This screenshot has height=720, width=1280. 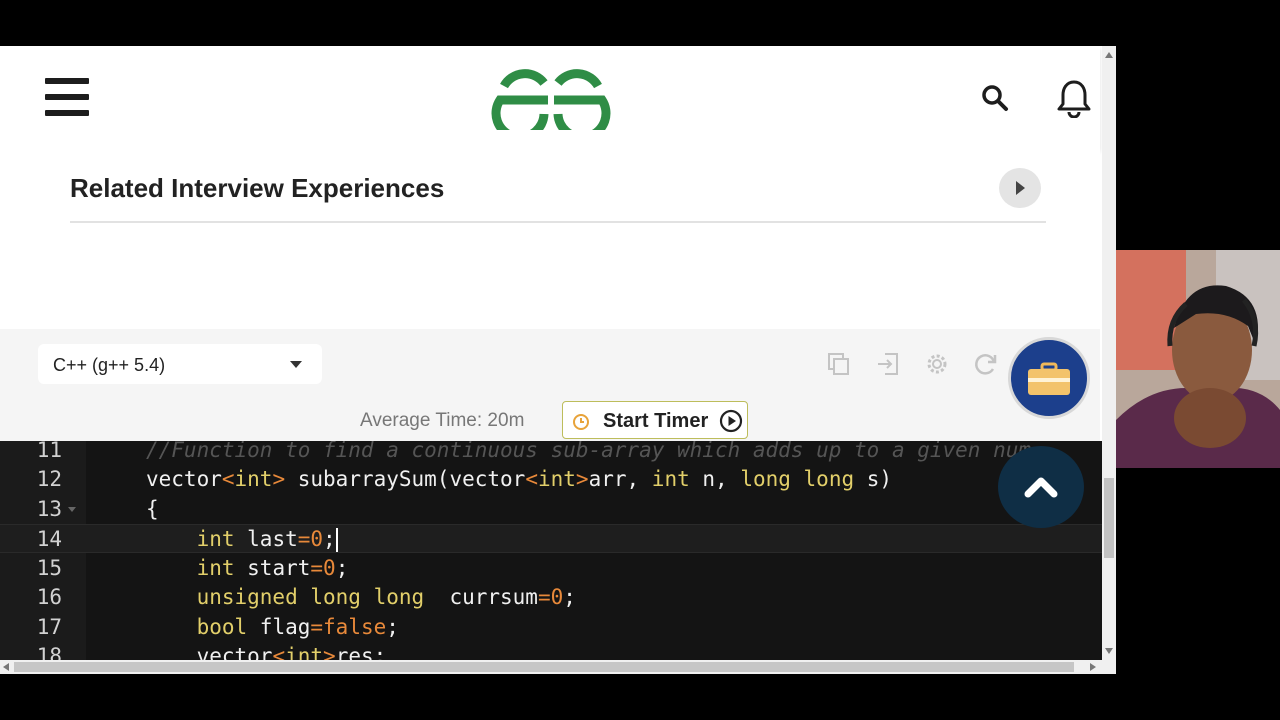 What do you see at coordinates (1074, 100) in the screenshot?
I see `notification-bell-icon` at bounding box center [1074, 100].